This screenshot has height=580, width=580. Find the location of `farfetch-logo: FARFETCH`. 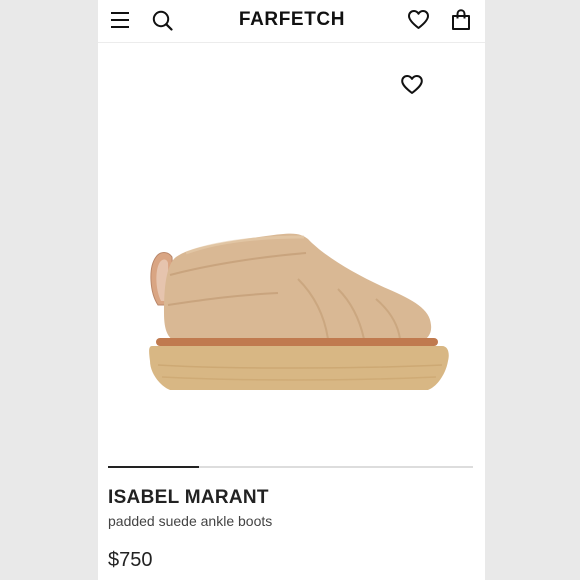

farfetch-logo: FARFETCH is located at coordinates (292, 20).